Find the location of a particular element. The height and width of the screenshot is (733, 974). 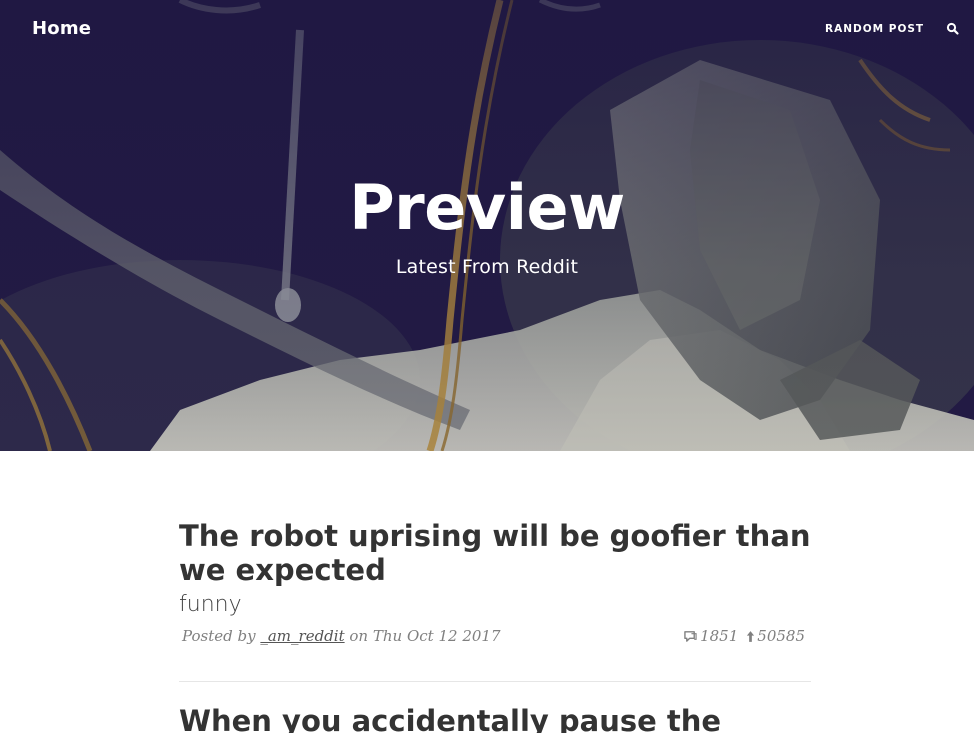

hero-title: Preview is located at coordinates (487, 207).